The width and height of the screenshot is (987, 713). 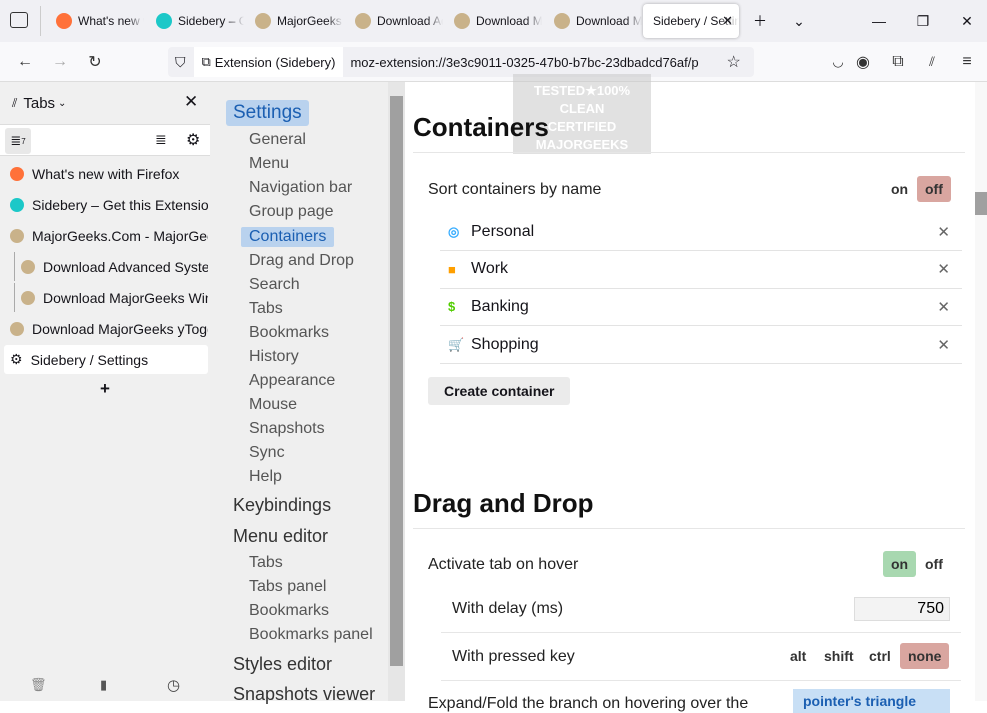 I want to click on close-sidebar-icon: ✕, so click(x=191, y=102).